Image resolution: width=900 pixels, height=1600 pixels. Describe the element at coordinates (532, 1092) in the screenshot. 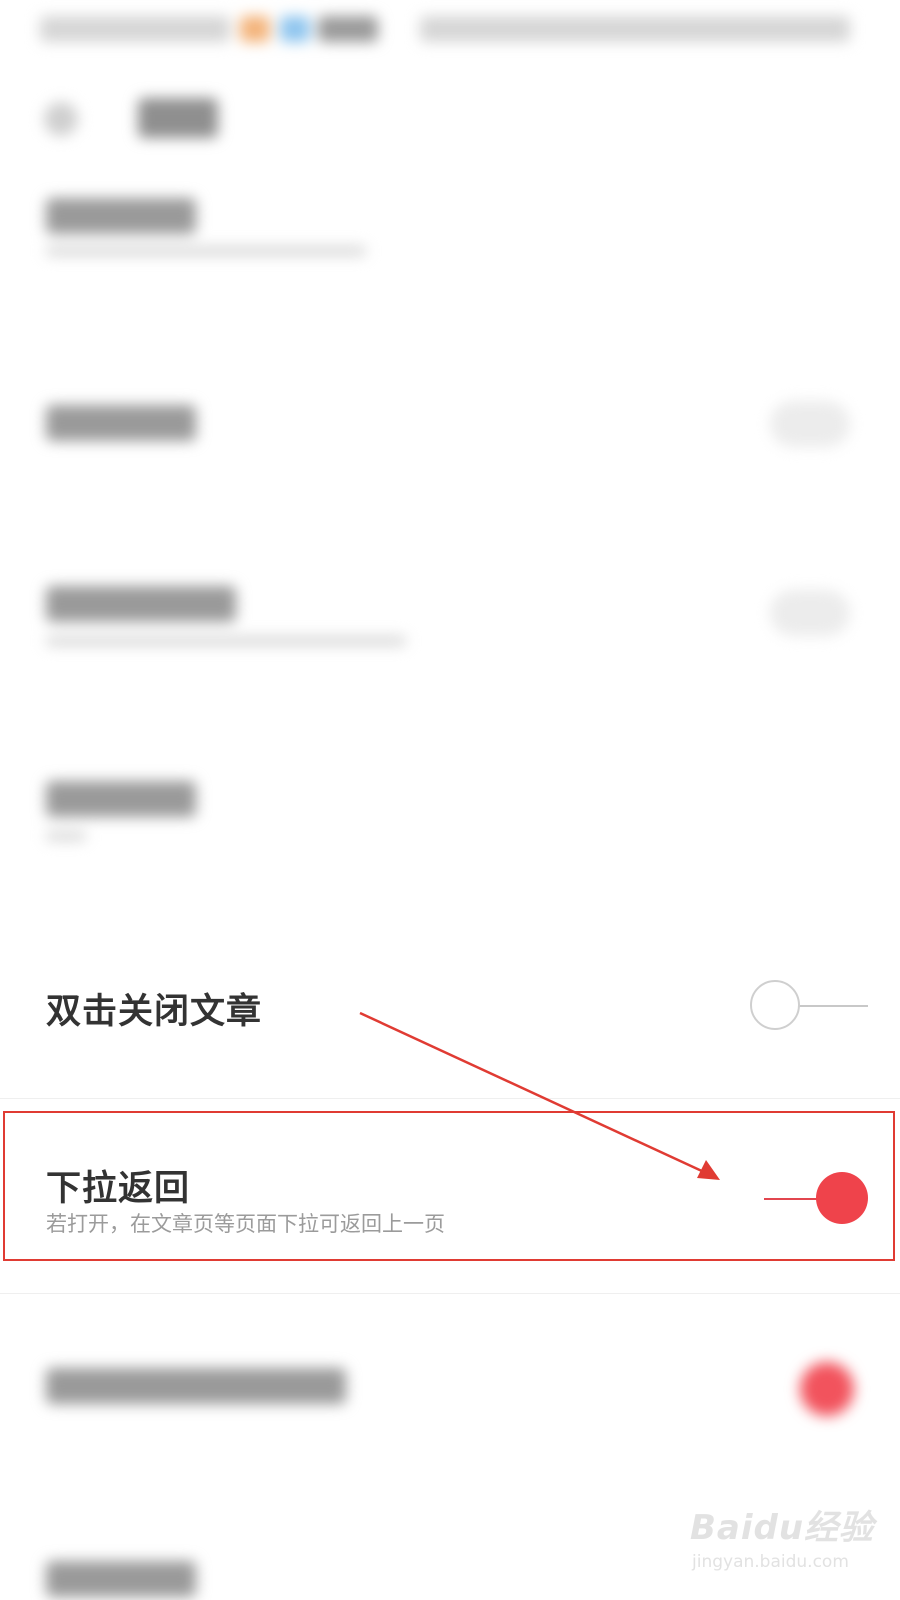

I see `arrow-shaft` at that location.